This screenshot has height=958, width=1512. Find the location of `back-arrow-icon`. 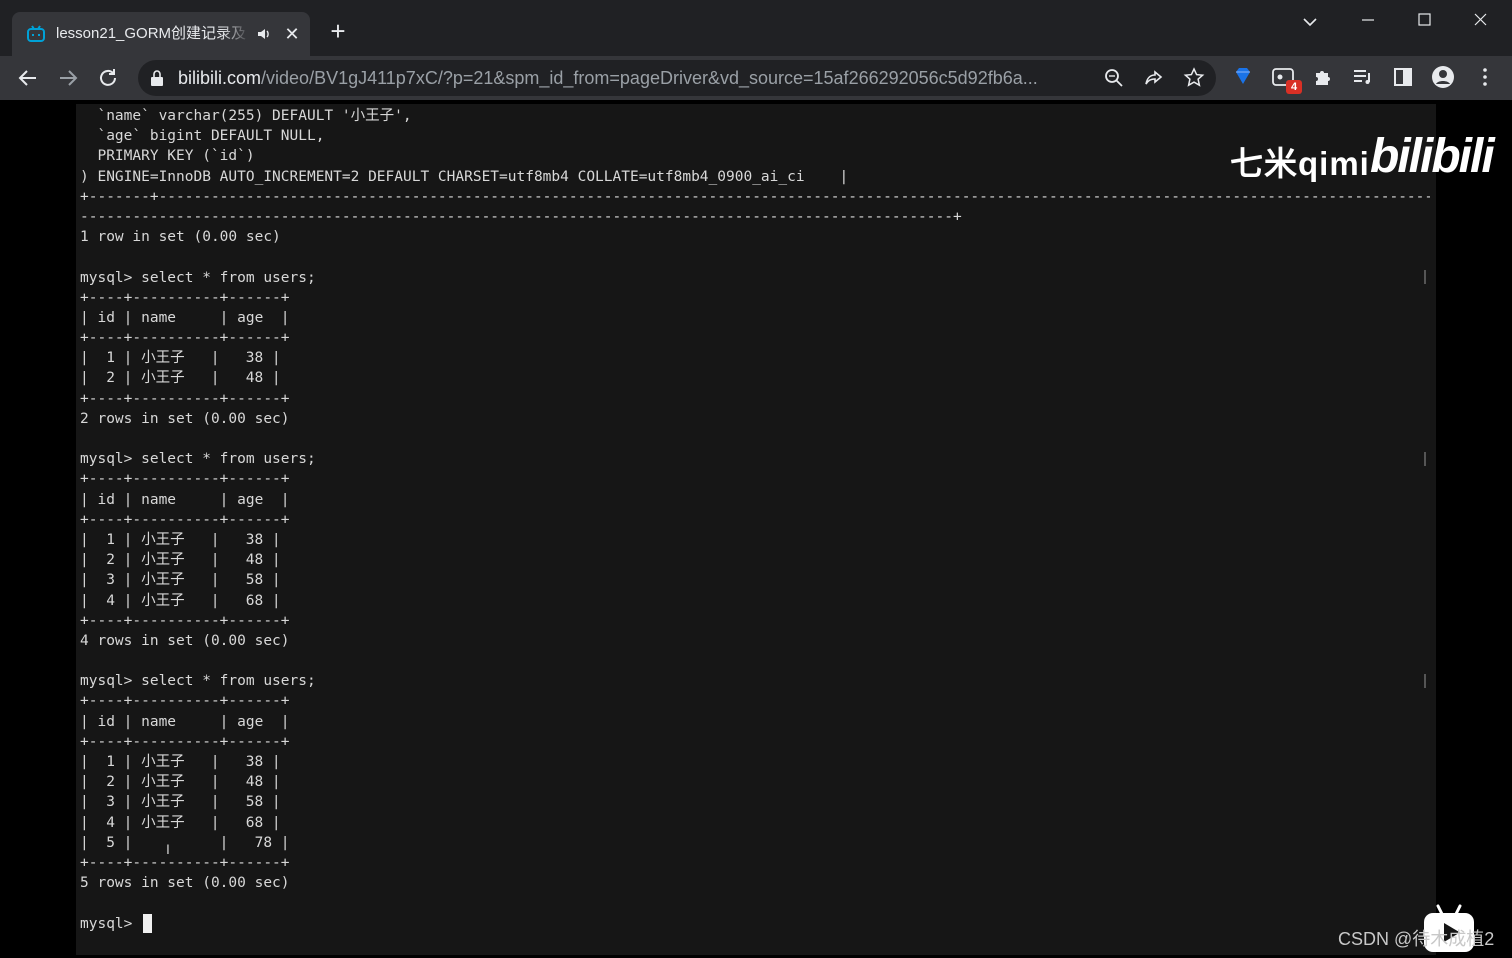

back-arrow-icon is located at coordinates (28, 78).